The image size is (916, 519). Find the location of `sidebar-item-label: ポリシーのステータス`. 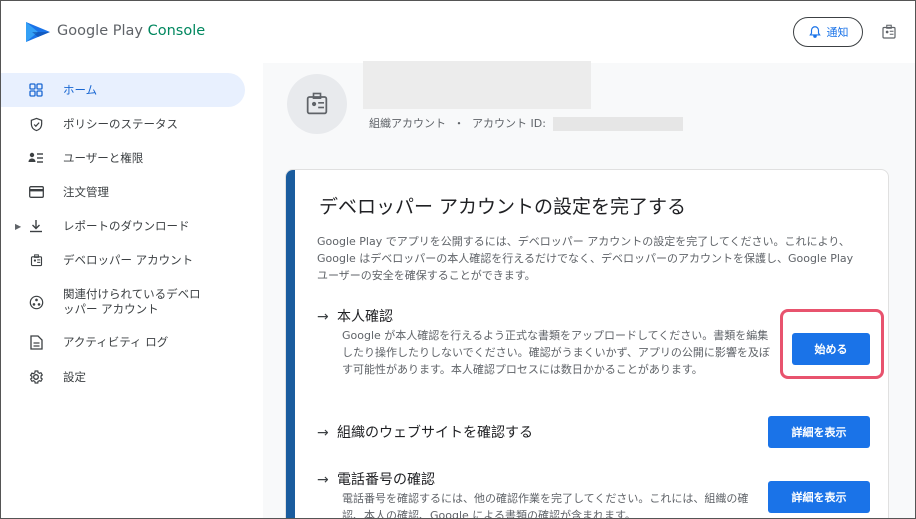

sidebar-item-label: ポリシーのステータス is located at coordinates (120, 124).